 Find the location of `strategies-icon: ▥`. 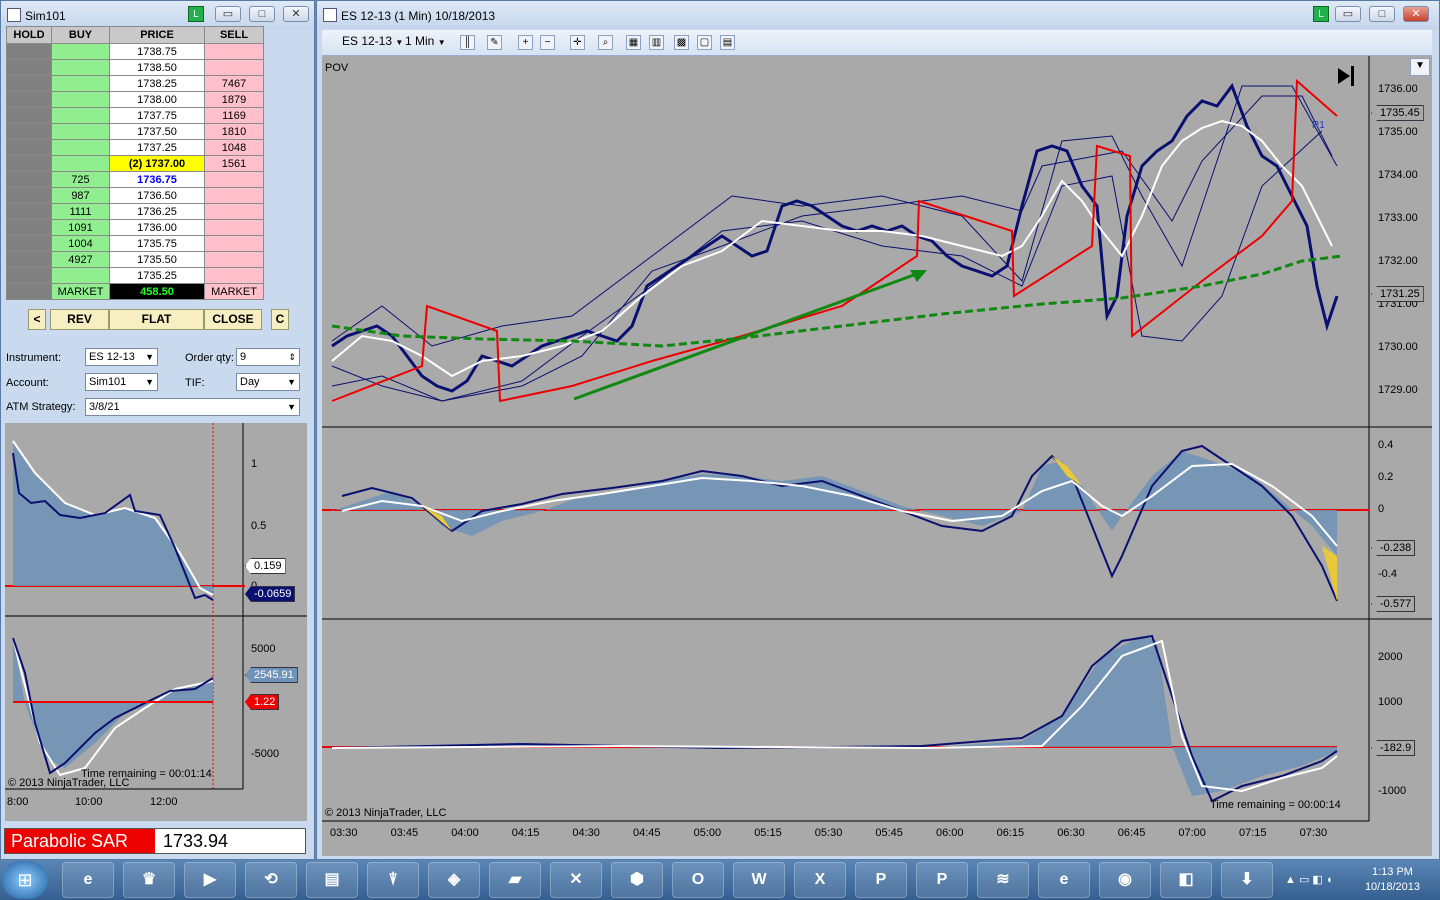

strategies-icon: ▥ is located at coordinates (656, 42).